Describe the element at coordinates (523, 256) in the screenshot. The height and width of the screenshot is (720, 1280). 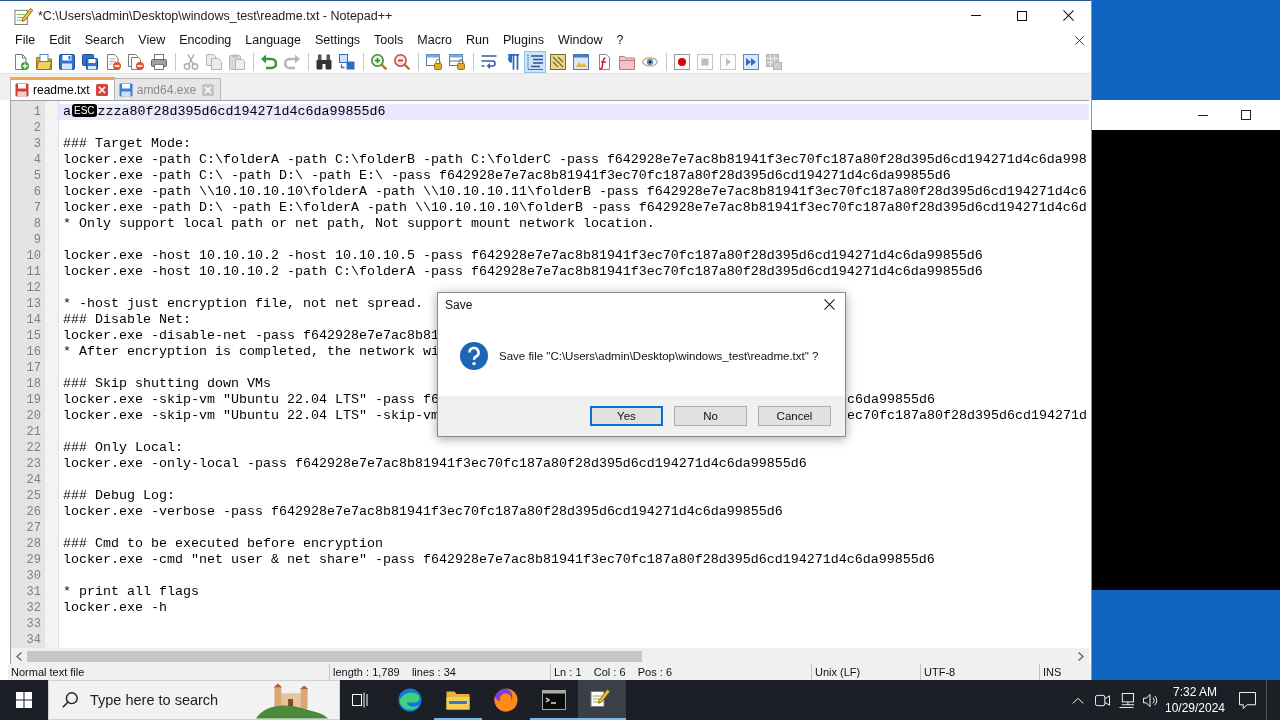
I see `code-line: locker.exe -host 10.10.10.2 -host 10.10.10.5 -pass f642928e7e7ac8b81941f3ec70fc187a80f28d395d6cd194271d4c6da99855d6` at that location.